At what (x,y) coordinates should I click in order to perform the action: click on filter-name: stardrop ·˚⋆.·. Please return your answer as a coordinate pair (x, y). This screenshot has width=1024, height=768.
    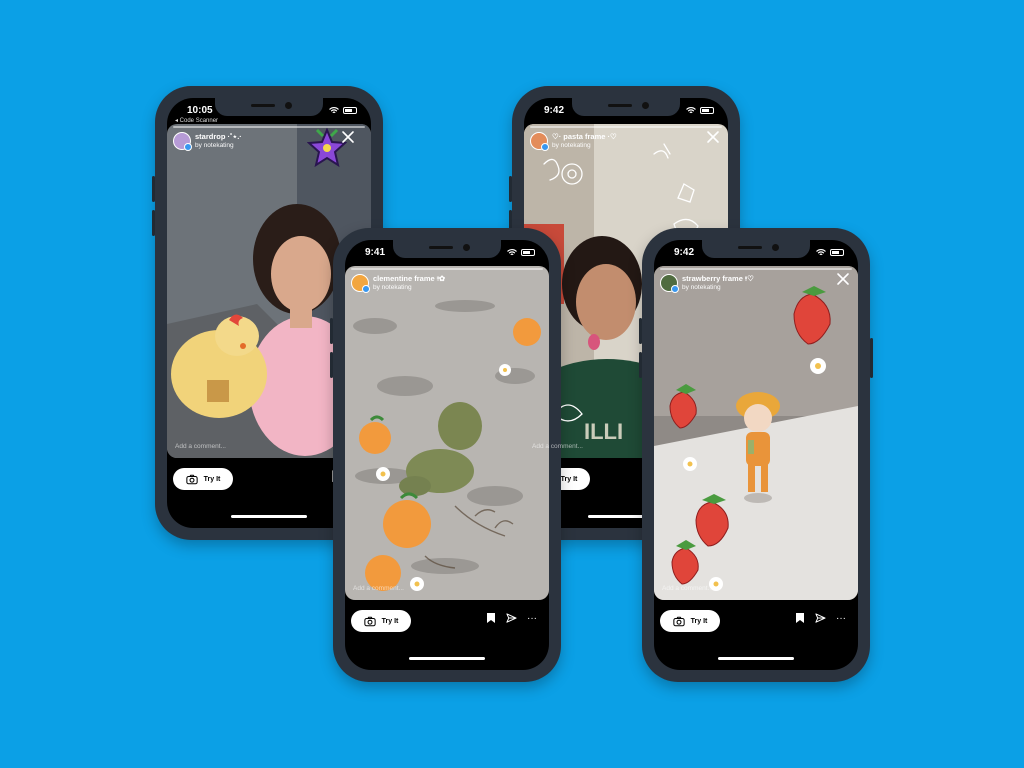
    Looking at the image, I should click on (218, 136).